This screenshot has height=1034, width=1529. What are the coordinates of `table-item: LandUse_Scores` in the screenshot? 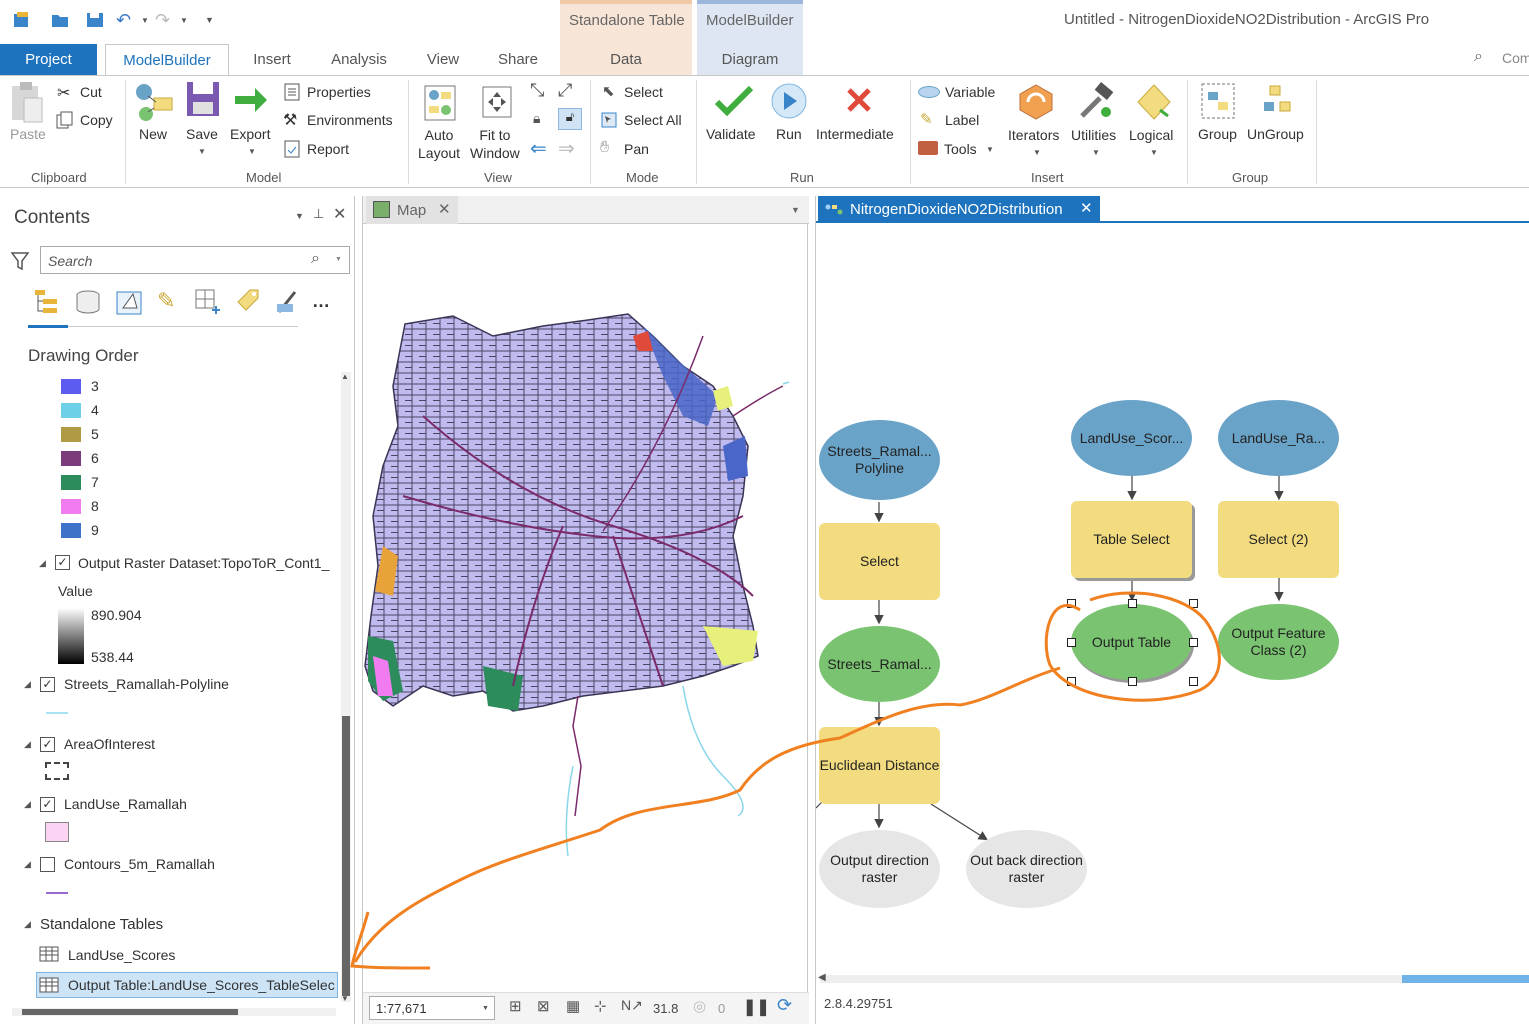 It's located at (121, 955).